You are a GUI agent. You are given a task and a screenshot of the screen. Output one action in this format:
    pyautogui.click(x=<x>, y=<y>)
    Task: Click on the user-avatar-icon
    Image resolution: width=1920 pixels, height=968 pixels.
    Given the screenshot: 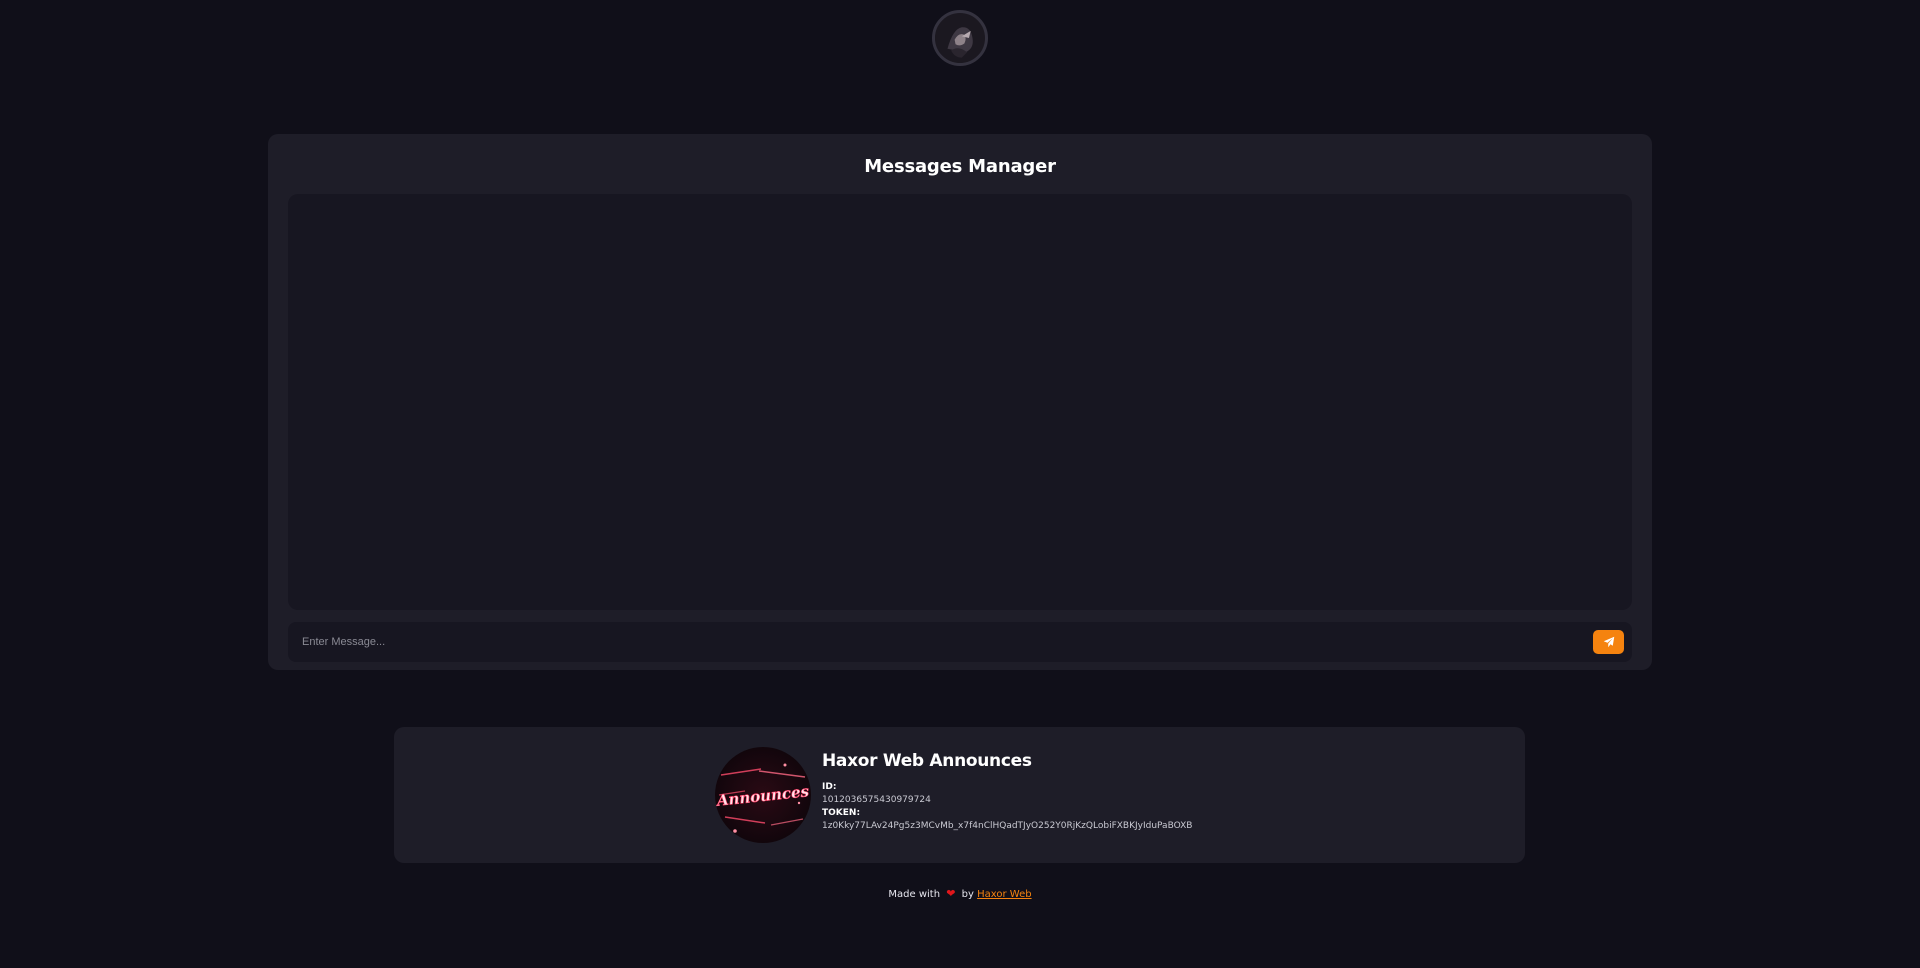 What is the action you would take?
    pyautogui.click(x=960, y=38)
    